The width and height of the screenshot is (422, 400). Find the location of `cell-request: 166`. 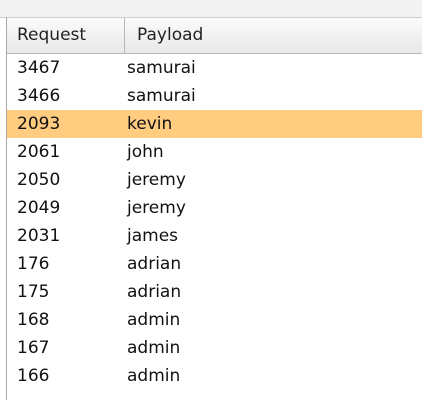

cell-request: 166 is located at coordinates (33, 376).